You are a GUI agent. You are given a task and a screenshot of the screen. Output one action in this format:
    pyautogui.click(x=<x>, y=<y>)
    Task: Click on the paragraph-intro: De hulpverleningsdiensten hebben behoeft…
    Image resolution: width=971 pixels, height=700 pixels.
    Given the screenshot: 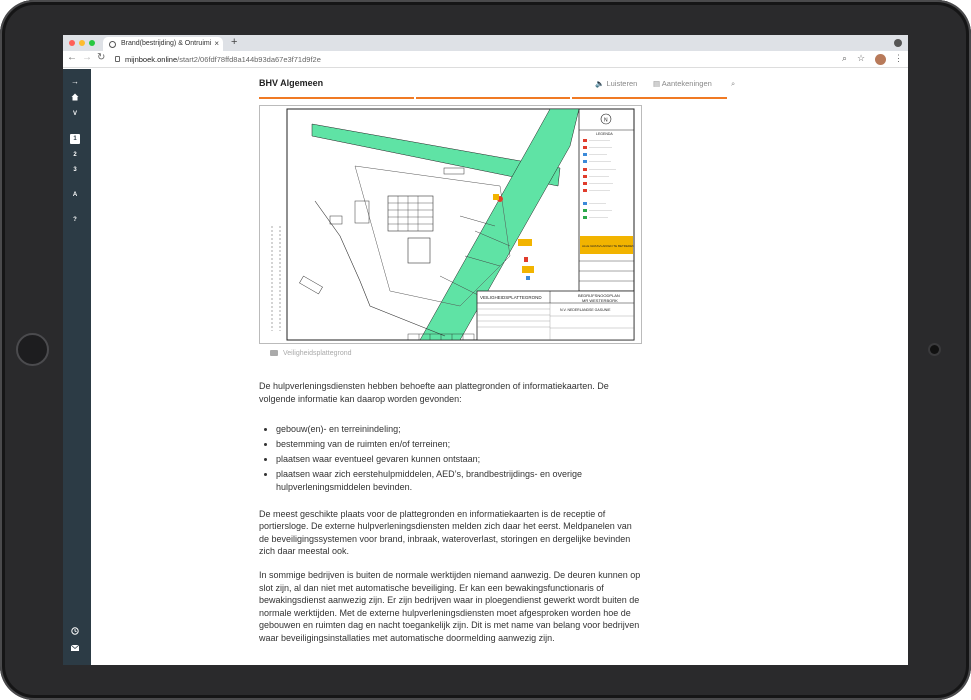 What is the action you would take?
    pyautogui.click(x=434, y=392)
    